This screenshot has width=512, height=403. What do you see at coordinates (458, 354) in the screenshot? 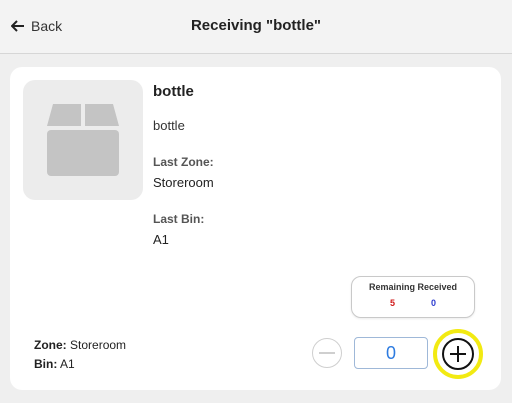
I see `increment-button` at bounding box center [458, 354].